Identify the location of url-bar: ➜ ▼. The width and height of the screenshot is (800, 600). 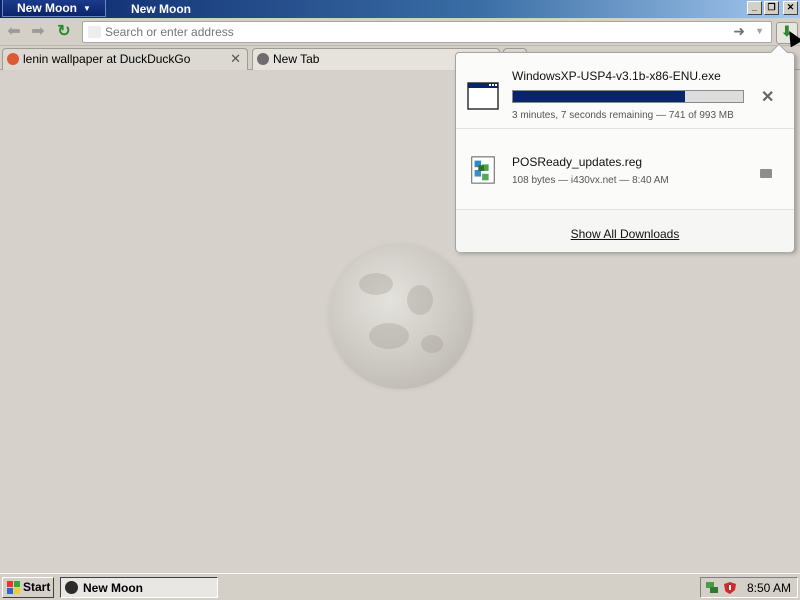
(427, 32).